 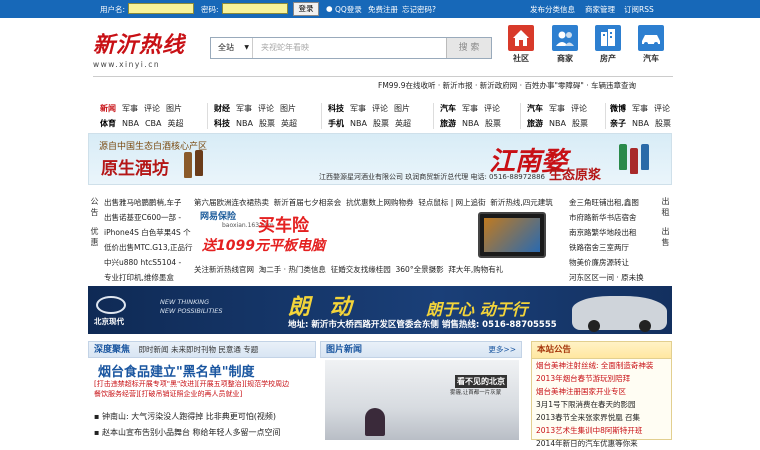 I want to click on list-item: 淘二手 · 热门类信息, so click(x=292, y=269).